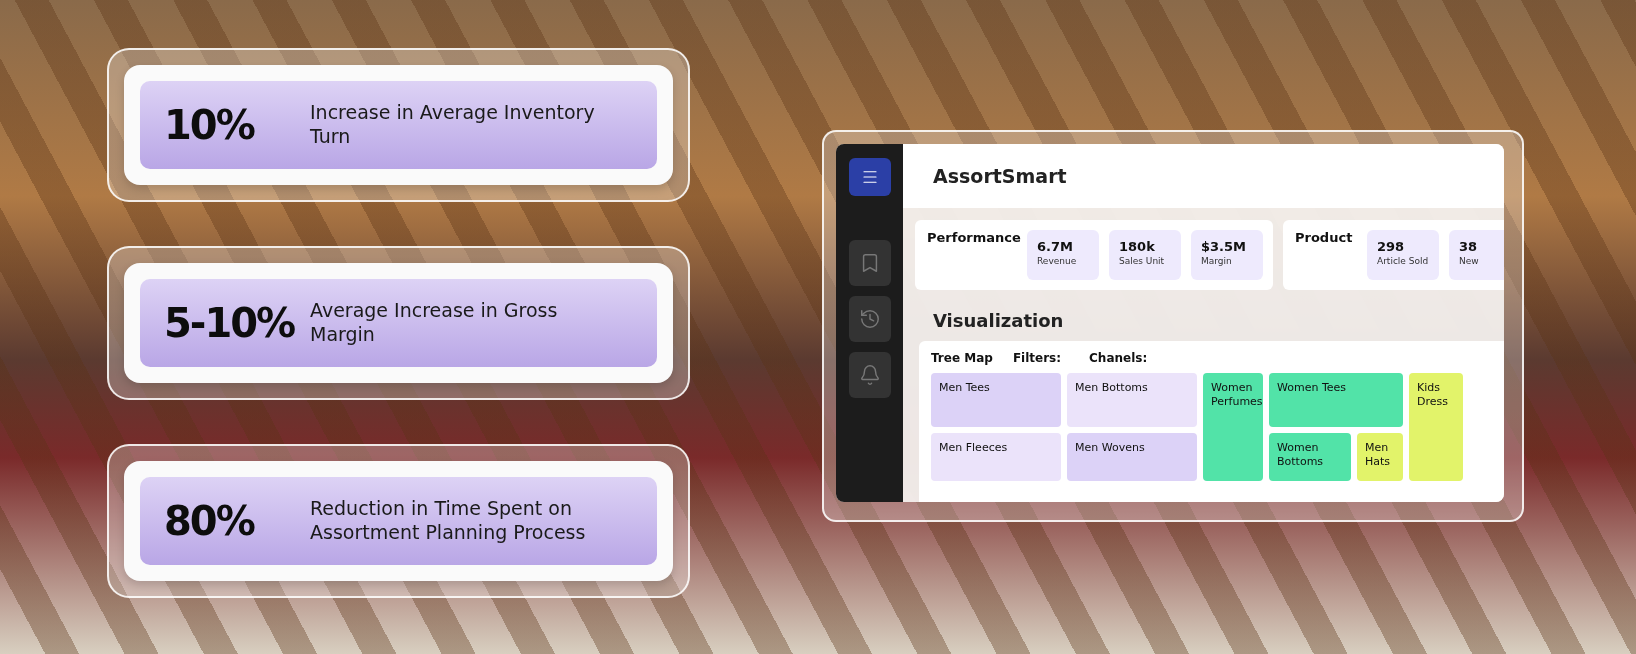 This screenshot has width=1636, height=654. What do you see at coordinates (1057, 261) in the screenshot?
I see `metric-label: Revenue` at bounding box center [1057, 261].